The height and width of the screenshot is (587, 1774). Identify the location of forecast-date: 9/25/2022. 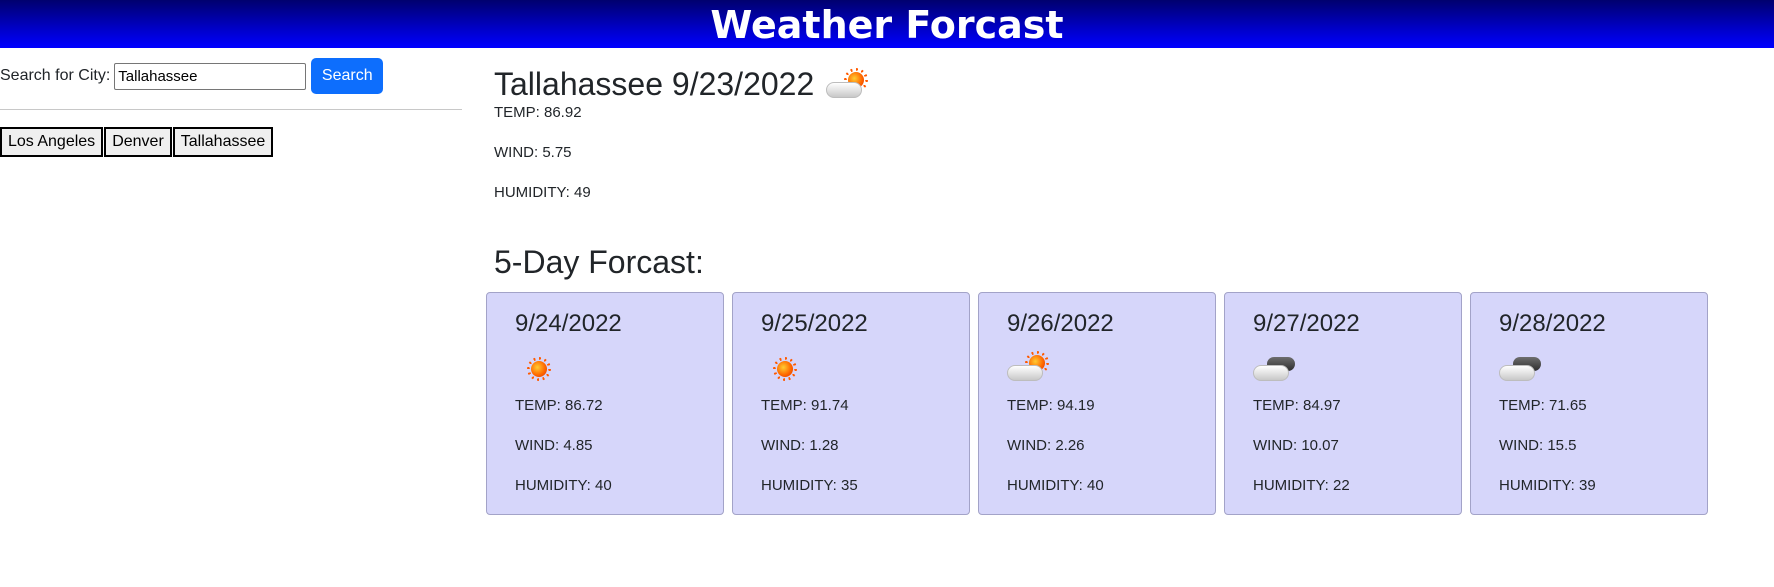
(814, 323).